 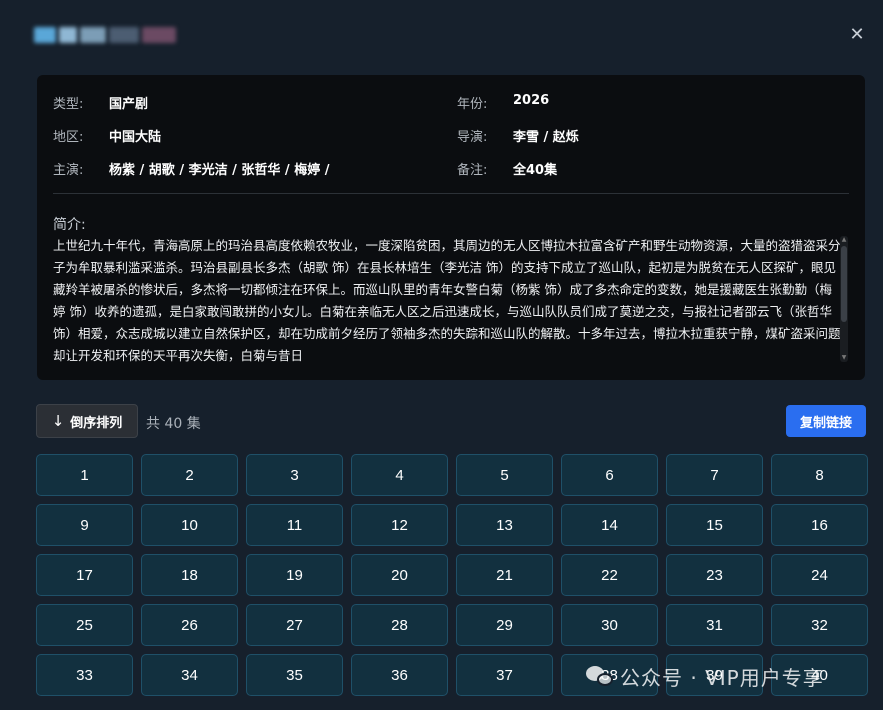 I want to click on episode-button: 18, so click(x=189, y=575).